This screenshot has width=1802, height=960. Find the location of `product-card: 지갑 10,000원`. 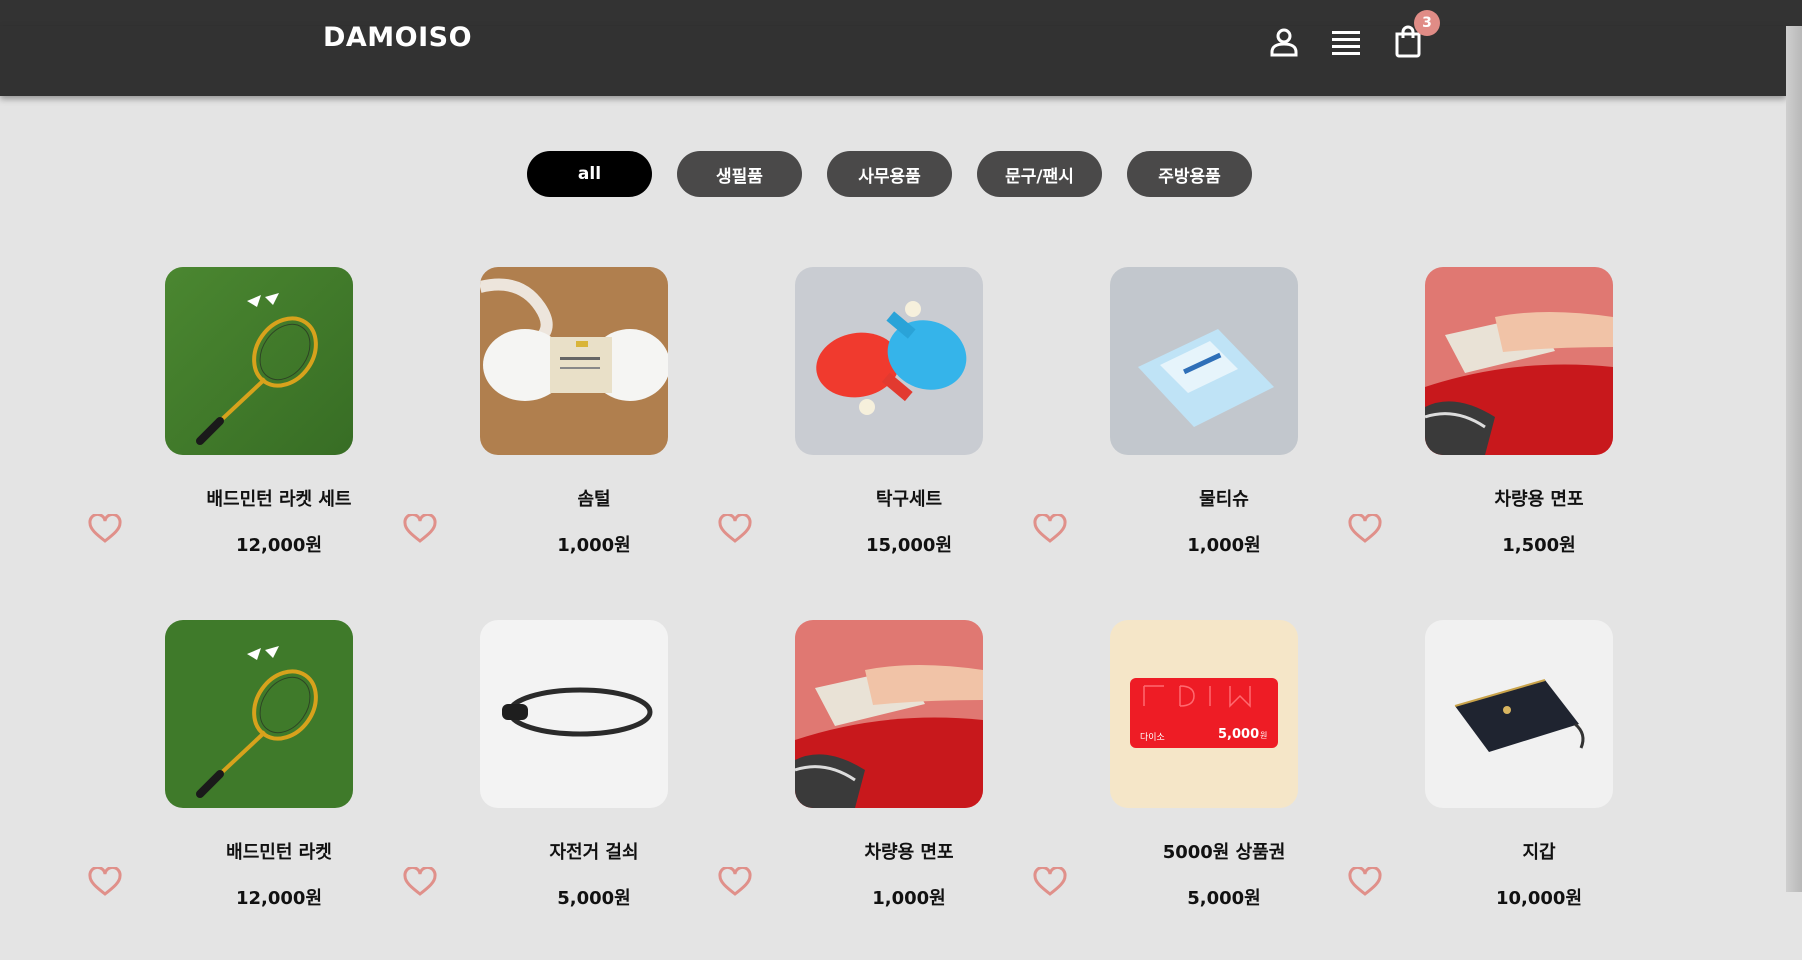

product-card: 지갑 10,000원 is located at coordinates (1481, 790).